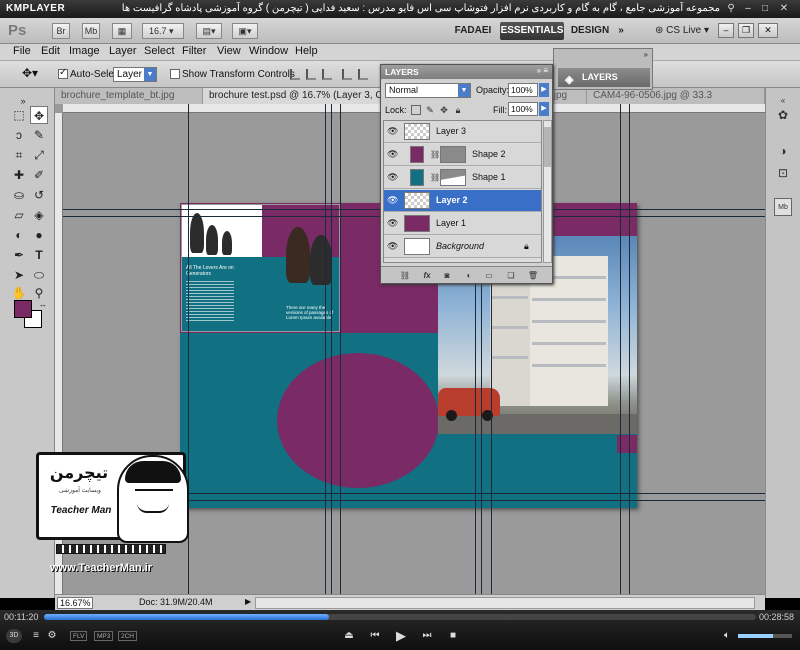 The height and width of the screenshot is (650, 800). Describe the element at coordinates (746, 30) in the screenshot. I see `ps-restore-icon: ❐` at that location.